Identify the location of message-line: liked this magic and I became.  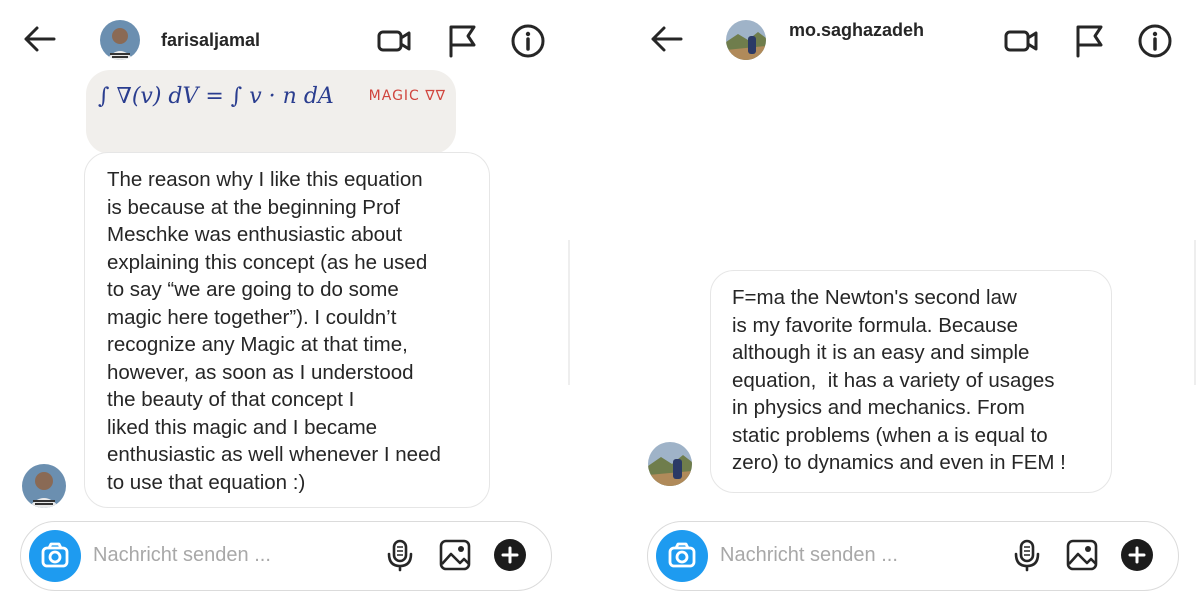
(242, 427).